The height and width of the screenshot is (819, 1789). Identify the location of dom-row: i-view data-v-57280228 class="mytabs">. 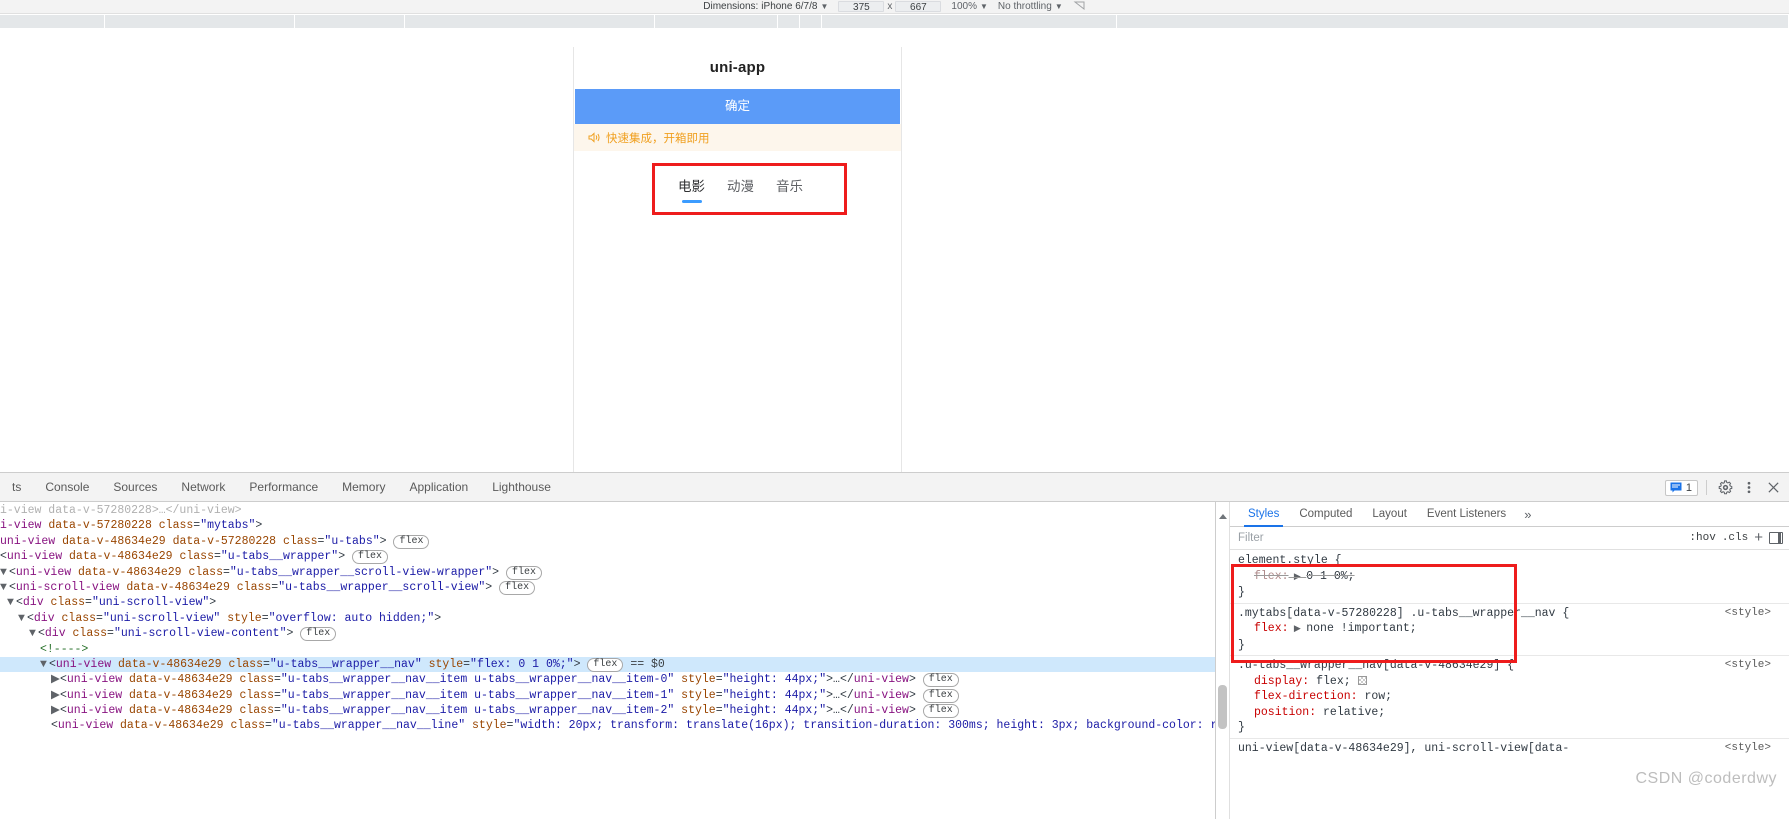
(607, 525).